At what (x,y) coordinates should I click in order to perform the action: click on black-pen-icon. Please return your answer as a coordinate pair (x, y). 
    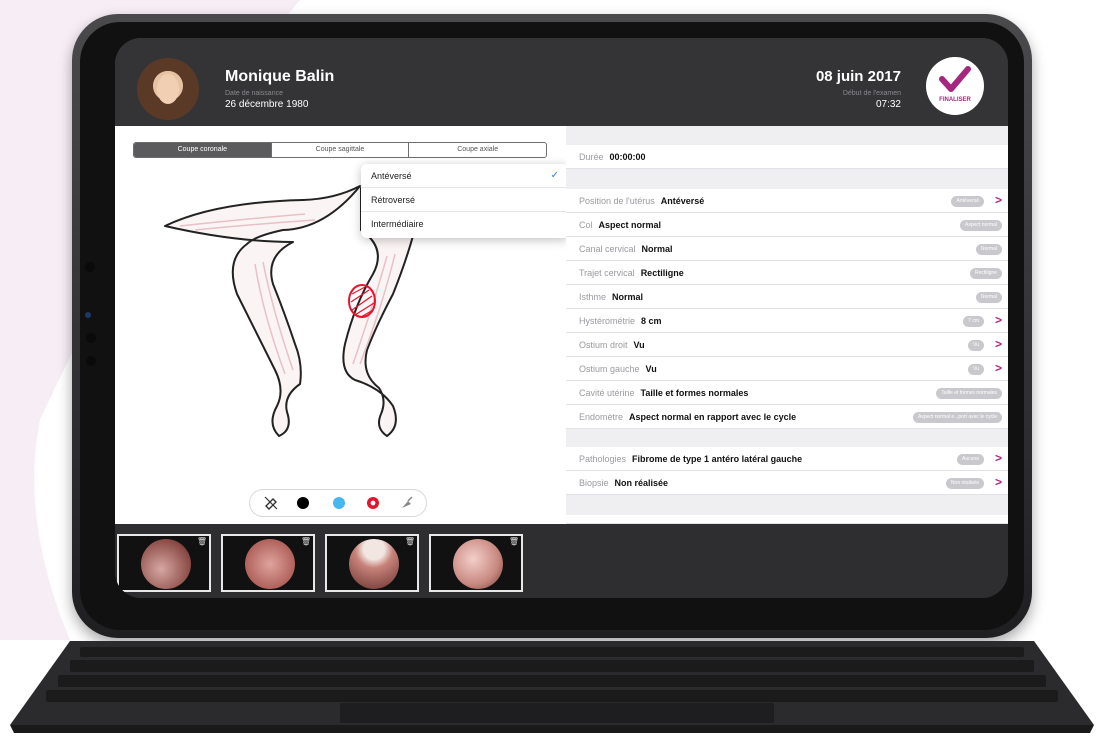
    Looking at the image, I should click on (303, 503).